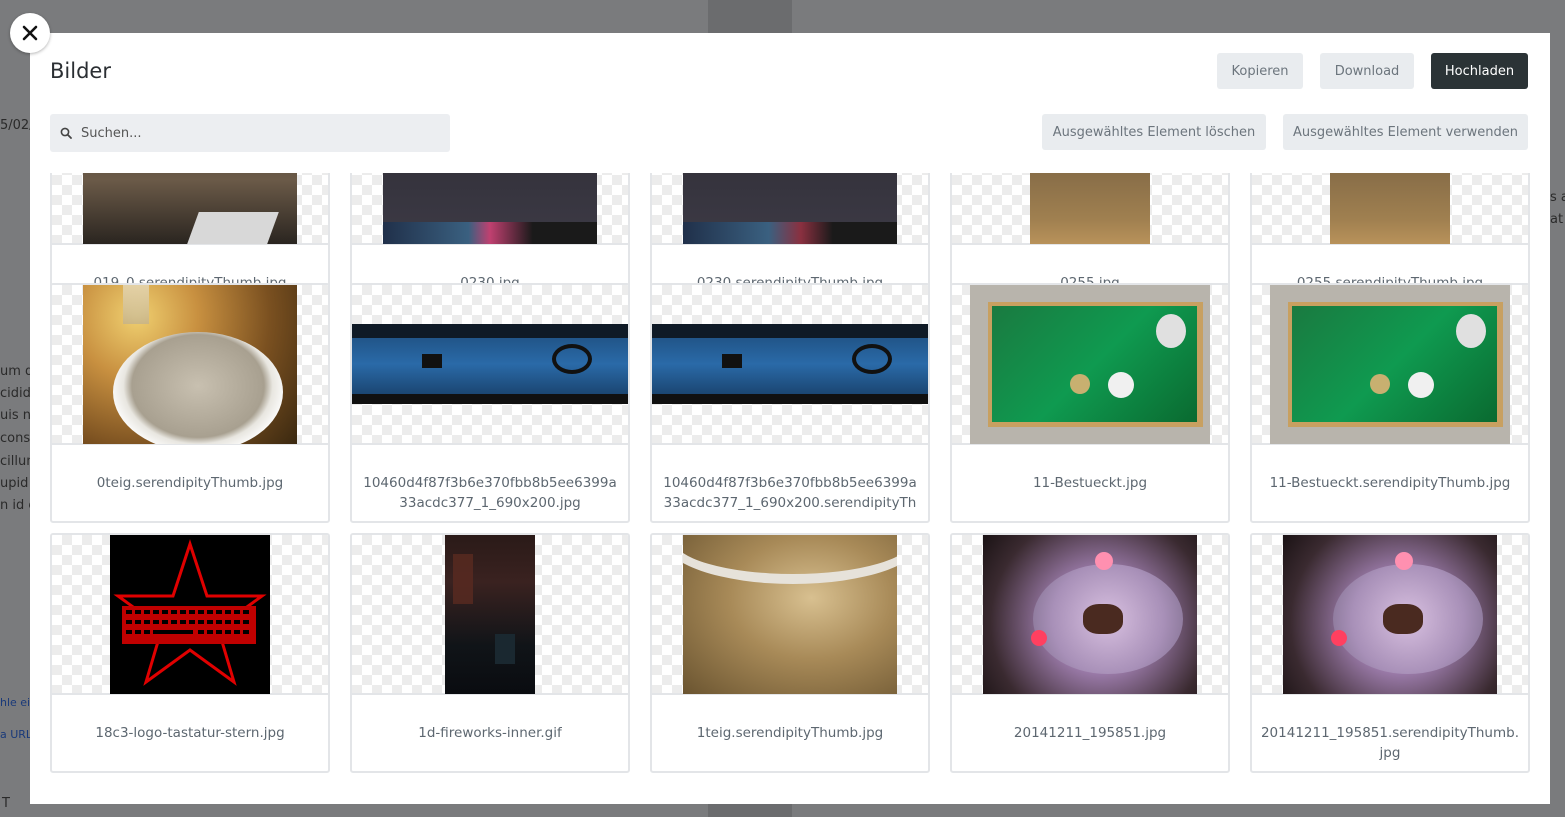 The height and width of the screenshot is (817, 1565). I want to click on image-filename: 18c3-logo-tastatur-stern.jpg, so click(190, 733).